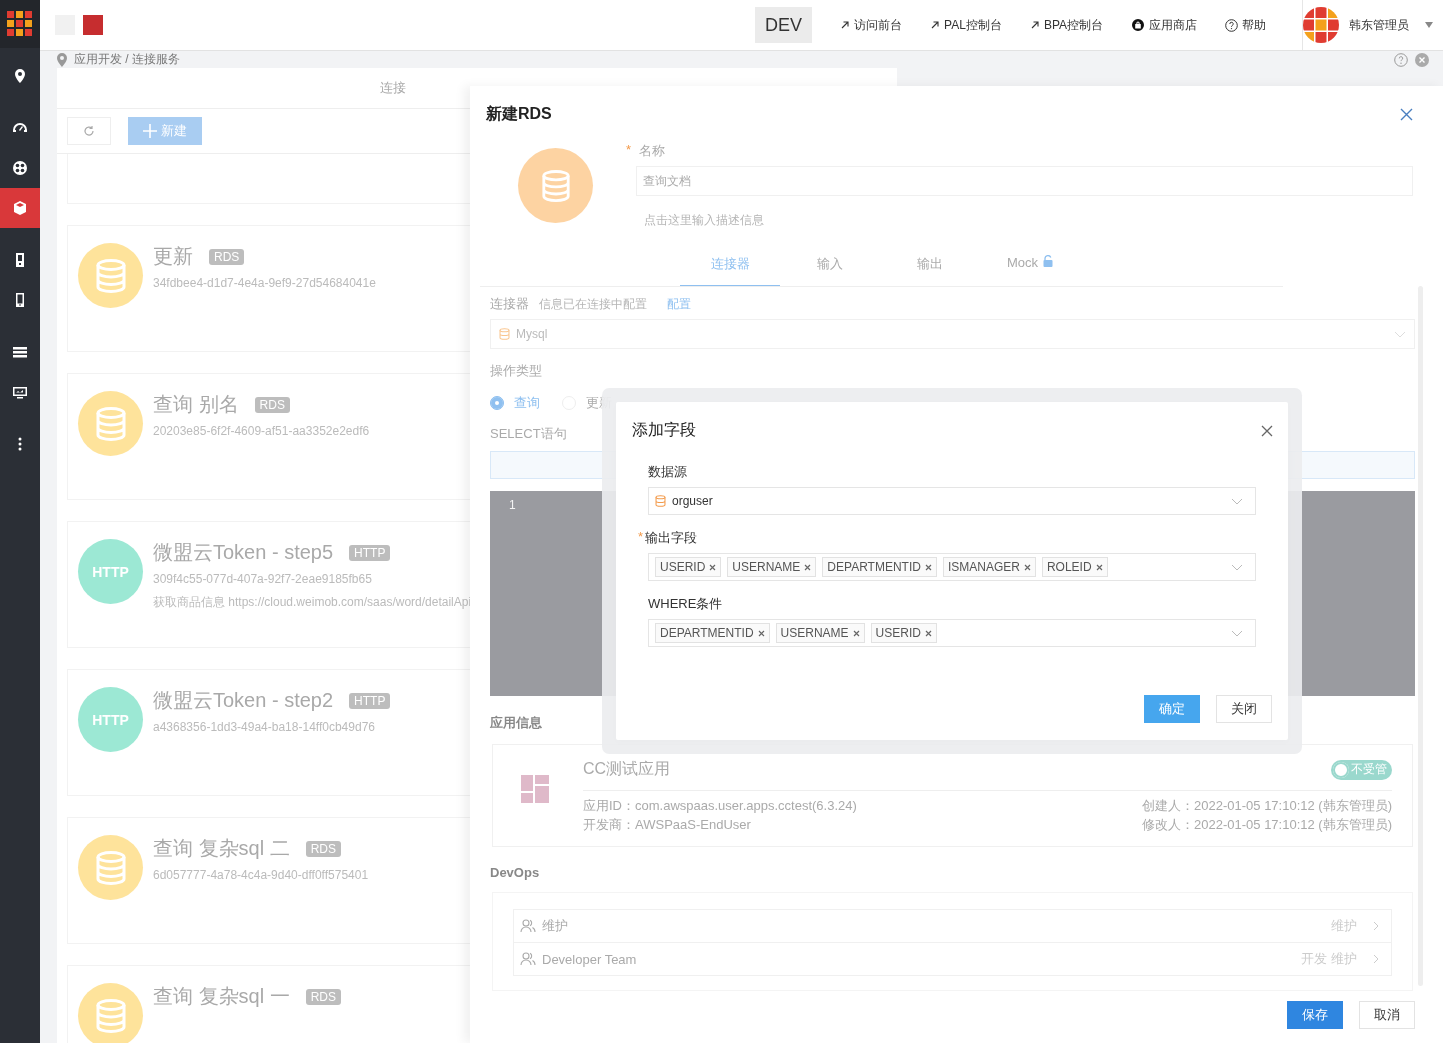  What do you see at coordinates (243, 700) in the screenshot?
I see `connection-name: 微盟云Token - step2` at bounding box center [243, 700].